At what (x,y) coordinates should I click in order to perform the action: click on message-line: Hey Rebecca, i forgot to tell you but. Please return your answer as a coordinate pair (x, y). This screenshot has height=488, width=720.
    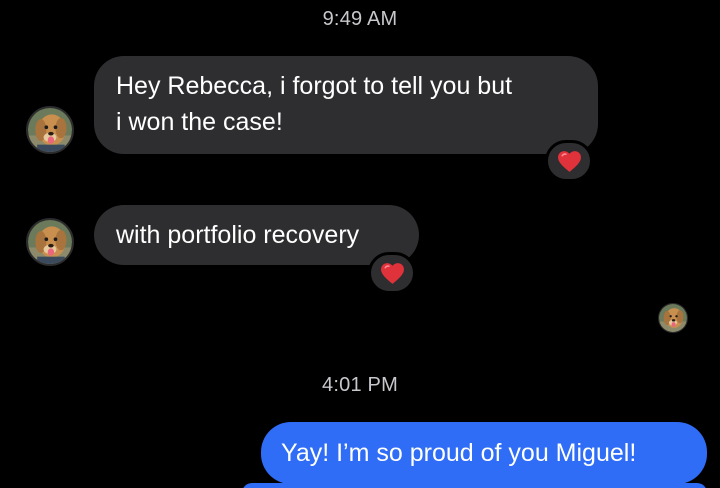
    Looking at the image, I should click on (314, 86).